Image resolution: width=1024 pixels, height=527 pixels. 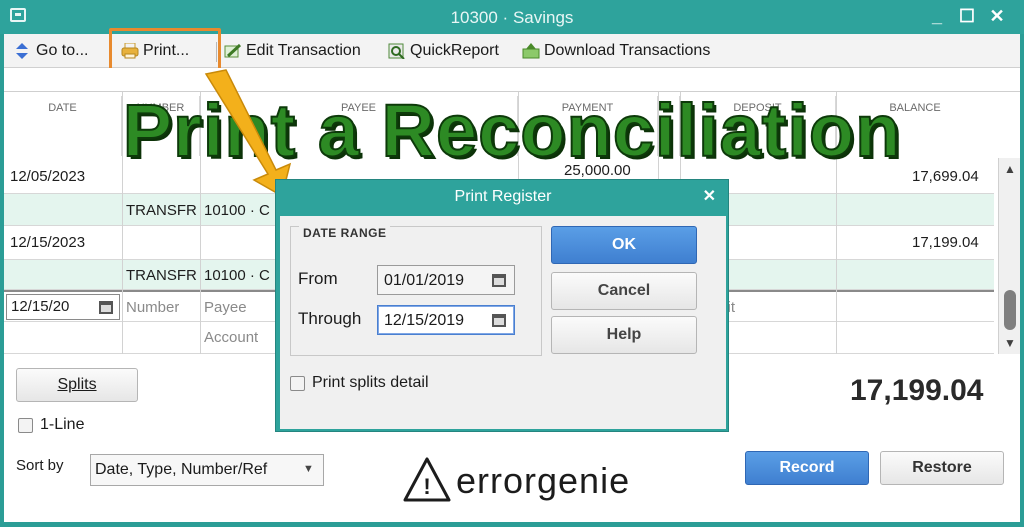 I want to click on edit-pencil-icon, so click(x=233, y=50).